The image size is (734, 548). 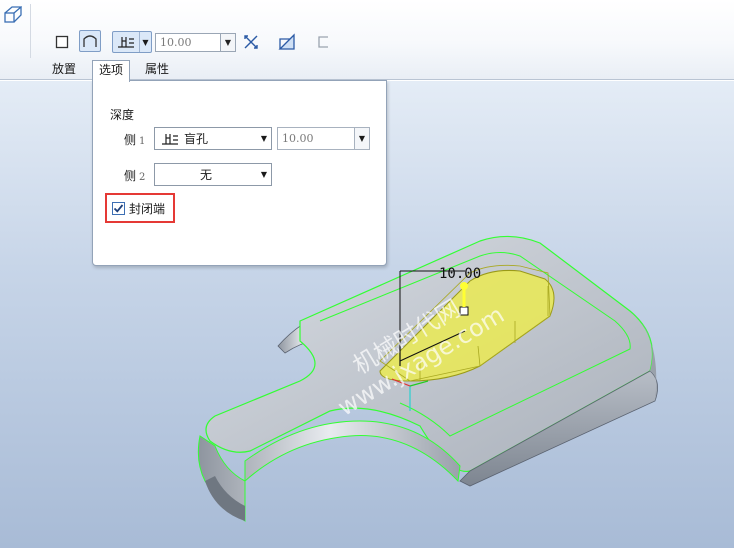 What do you see at coordinates (64, 70) in the screenshot?
I see `tab-placement: 放置` at bounding box center [64, 70].